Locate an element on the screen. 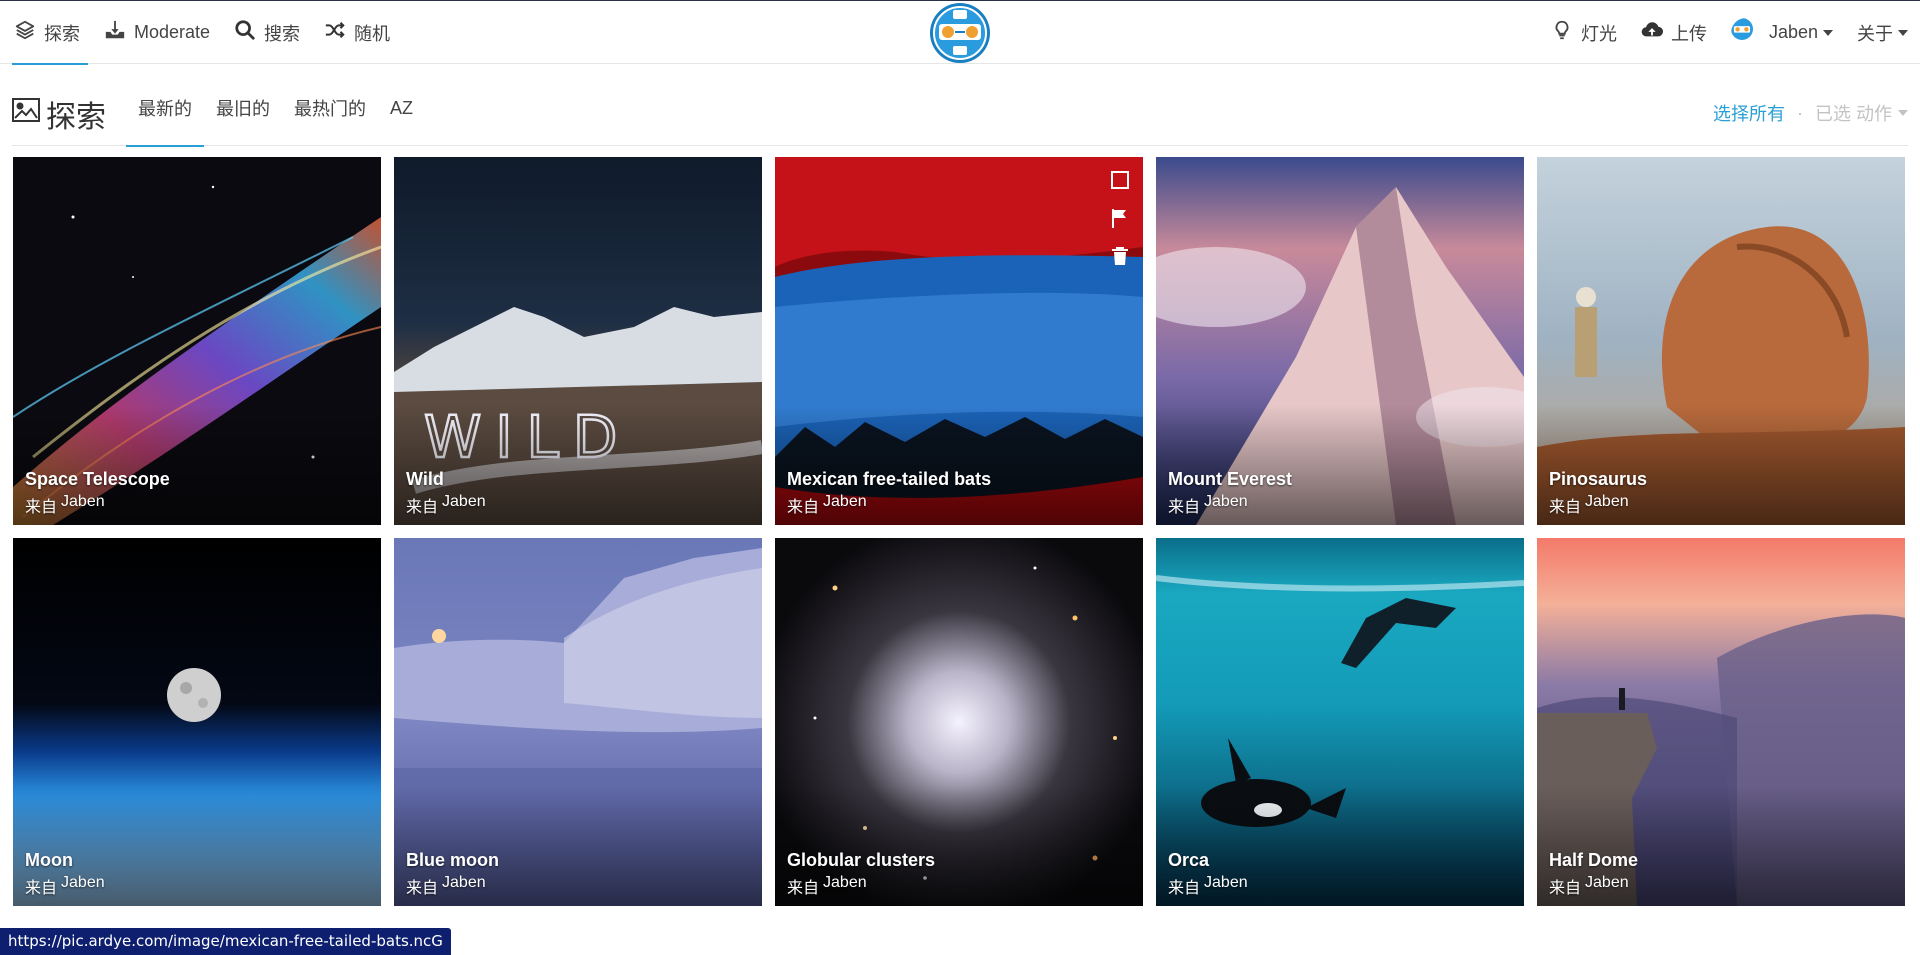  page-title: 探索 is located at coordinates (59, 114).